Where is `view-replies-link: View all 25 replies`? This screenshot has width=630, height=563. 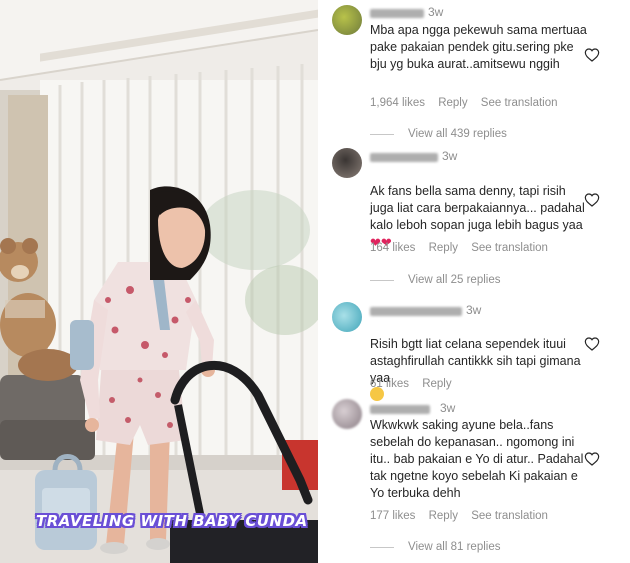
view-replies-link: View all 25 replies is located at coordinates (435, 280).